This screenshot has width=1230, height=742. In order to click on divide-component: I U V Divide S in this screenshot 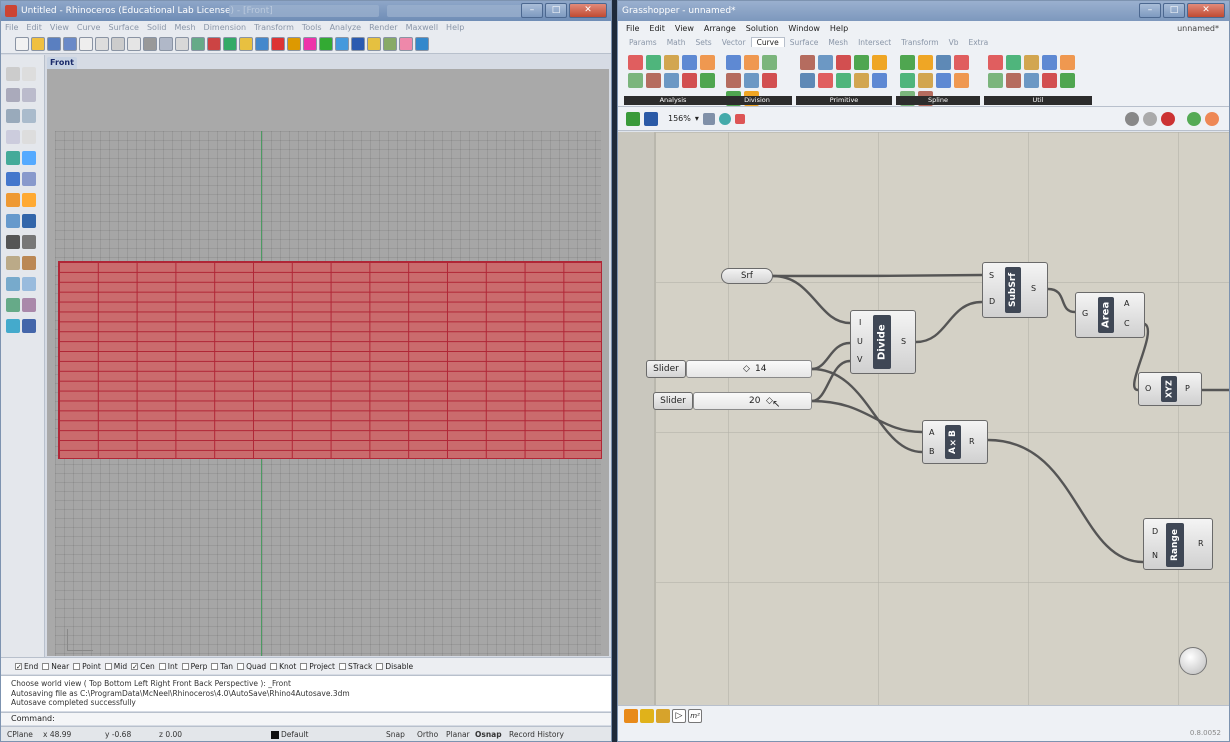, I will do `click(883, 342)`.